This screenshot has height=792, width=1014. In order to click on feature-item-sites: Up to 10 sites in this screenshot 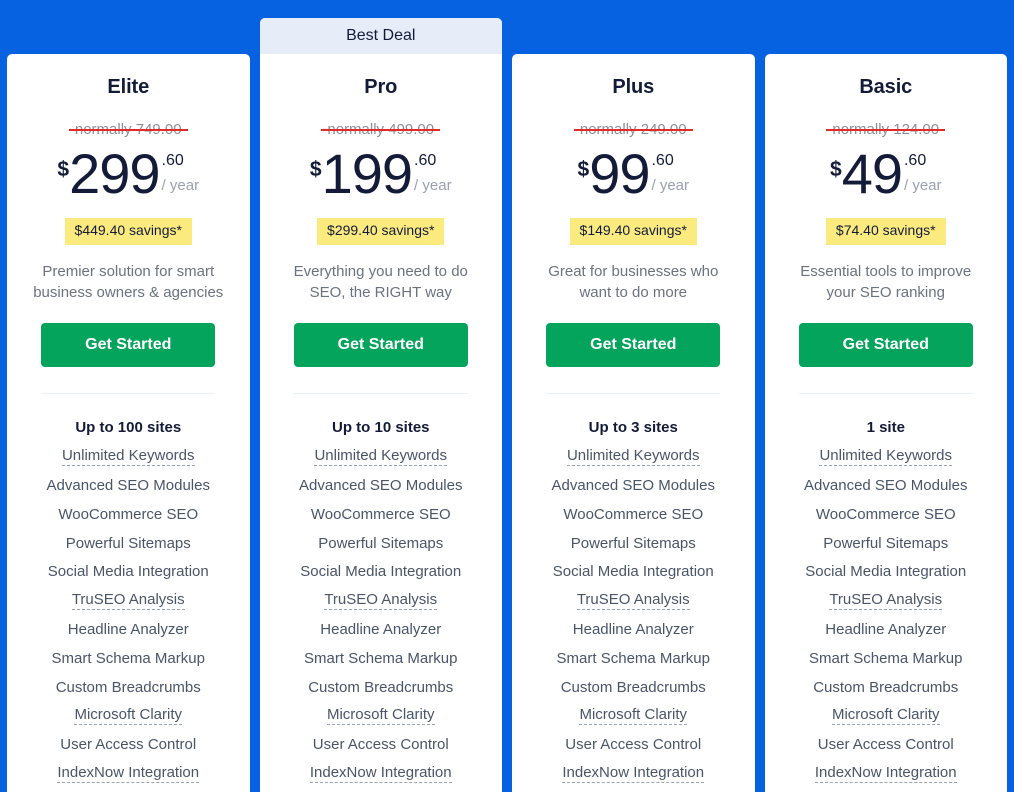, I will do `click(380, 428)`.